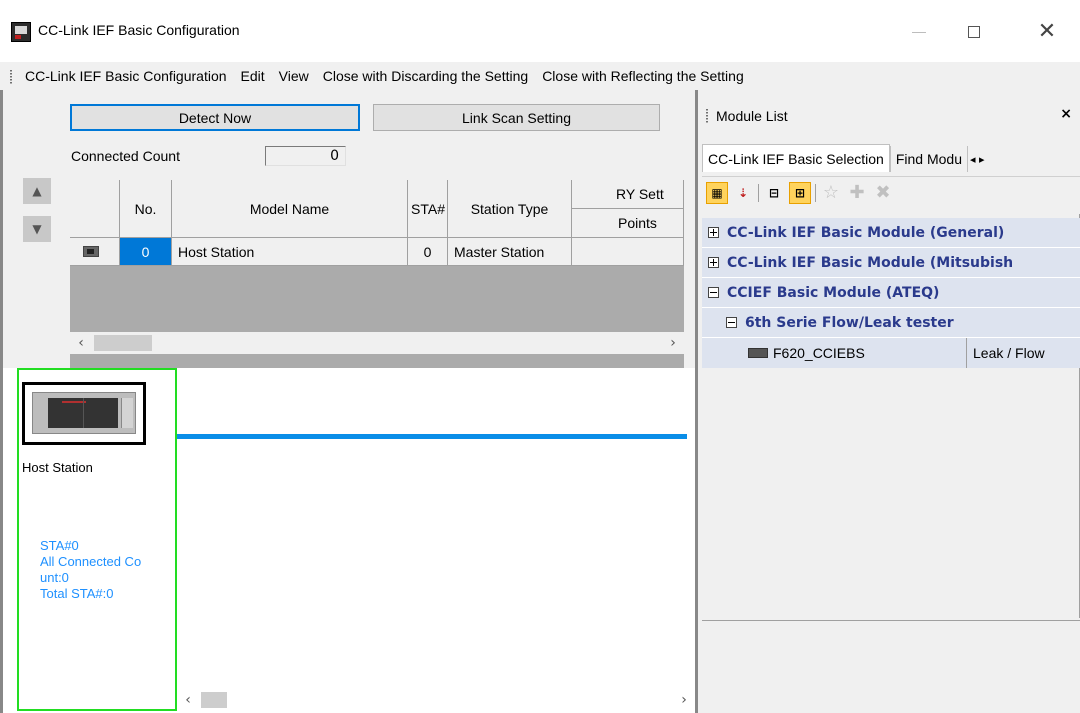 The image size is (1080, 713). Describe the element at coordinates (800, 192) in the screenshot. I see `expand-all-icon: ⊞` at that location.